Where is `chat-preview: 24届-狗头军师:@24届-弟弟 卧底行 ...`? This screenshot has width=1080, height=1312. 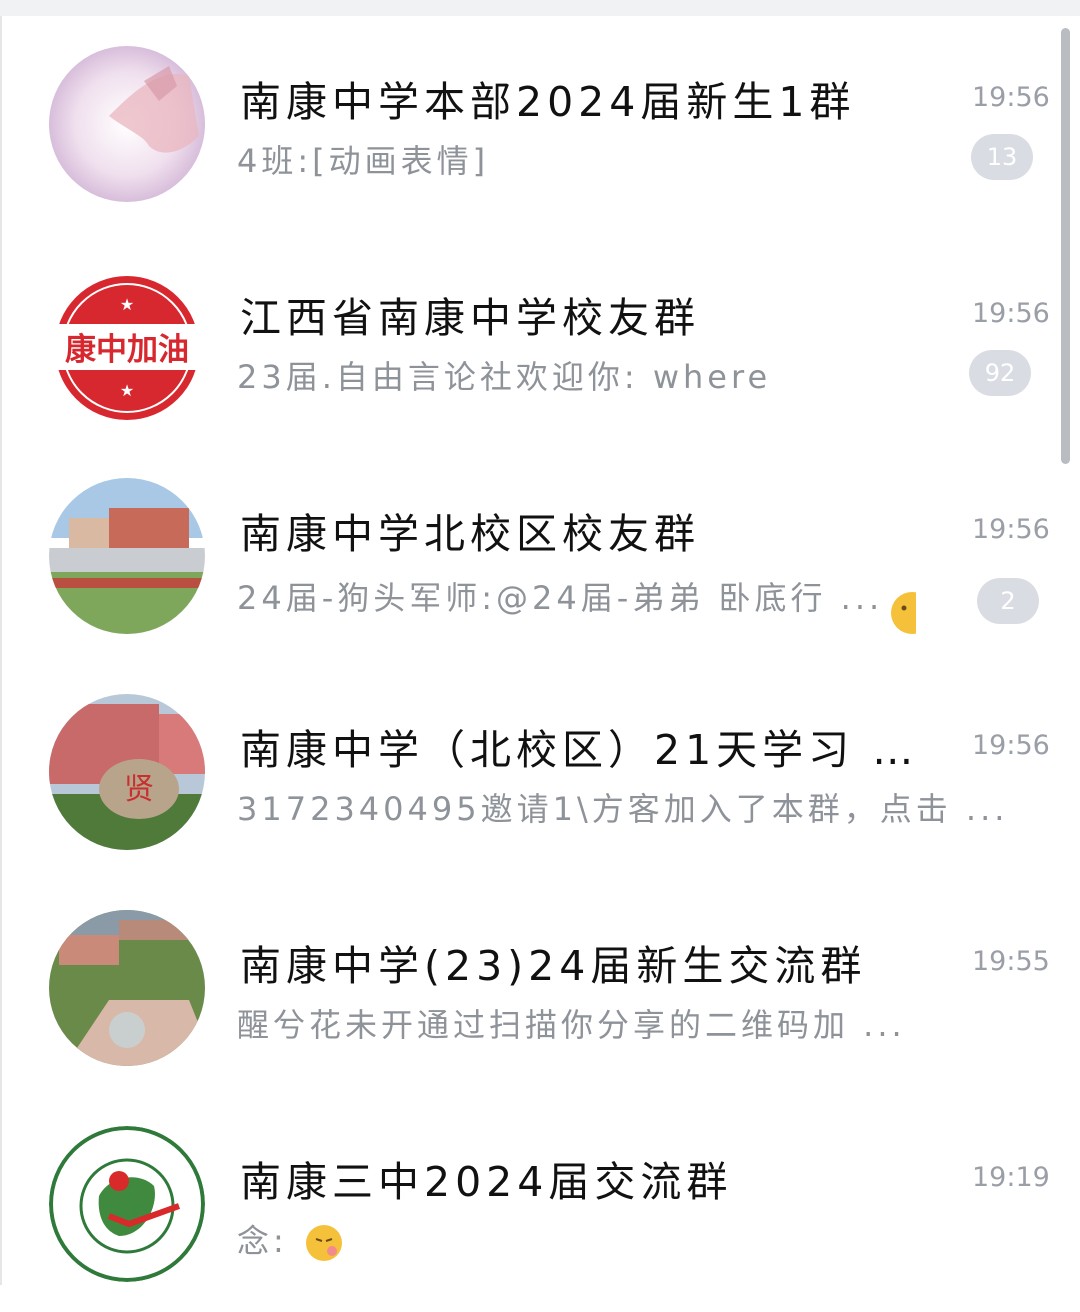 chat-preview: 24届-狗头军师:@24届-弟弟 卧底行 ... is located at coordinates (560, 598).